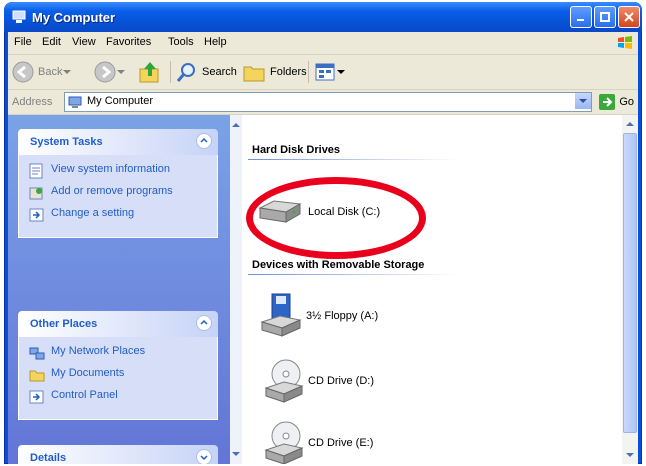 Image resolution: width=646 pixels, height=466 pixels. I want to click on menu-bar: File Edit View Favorites Tools Help, so click(323, 43).